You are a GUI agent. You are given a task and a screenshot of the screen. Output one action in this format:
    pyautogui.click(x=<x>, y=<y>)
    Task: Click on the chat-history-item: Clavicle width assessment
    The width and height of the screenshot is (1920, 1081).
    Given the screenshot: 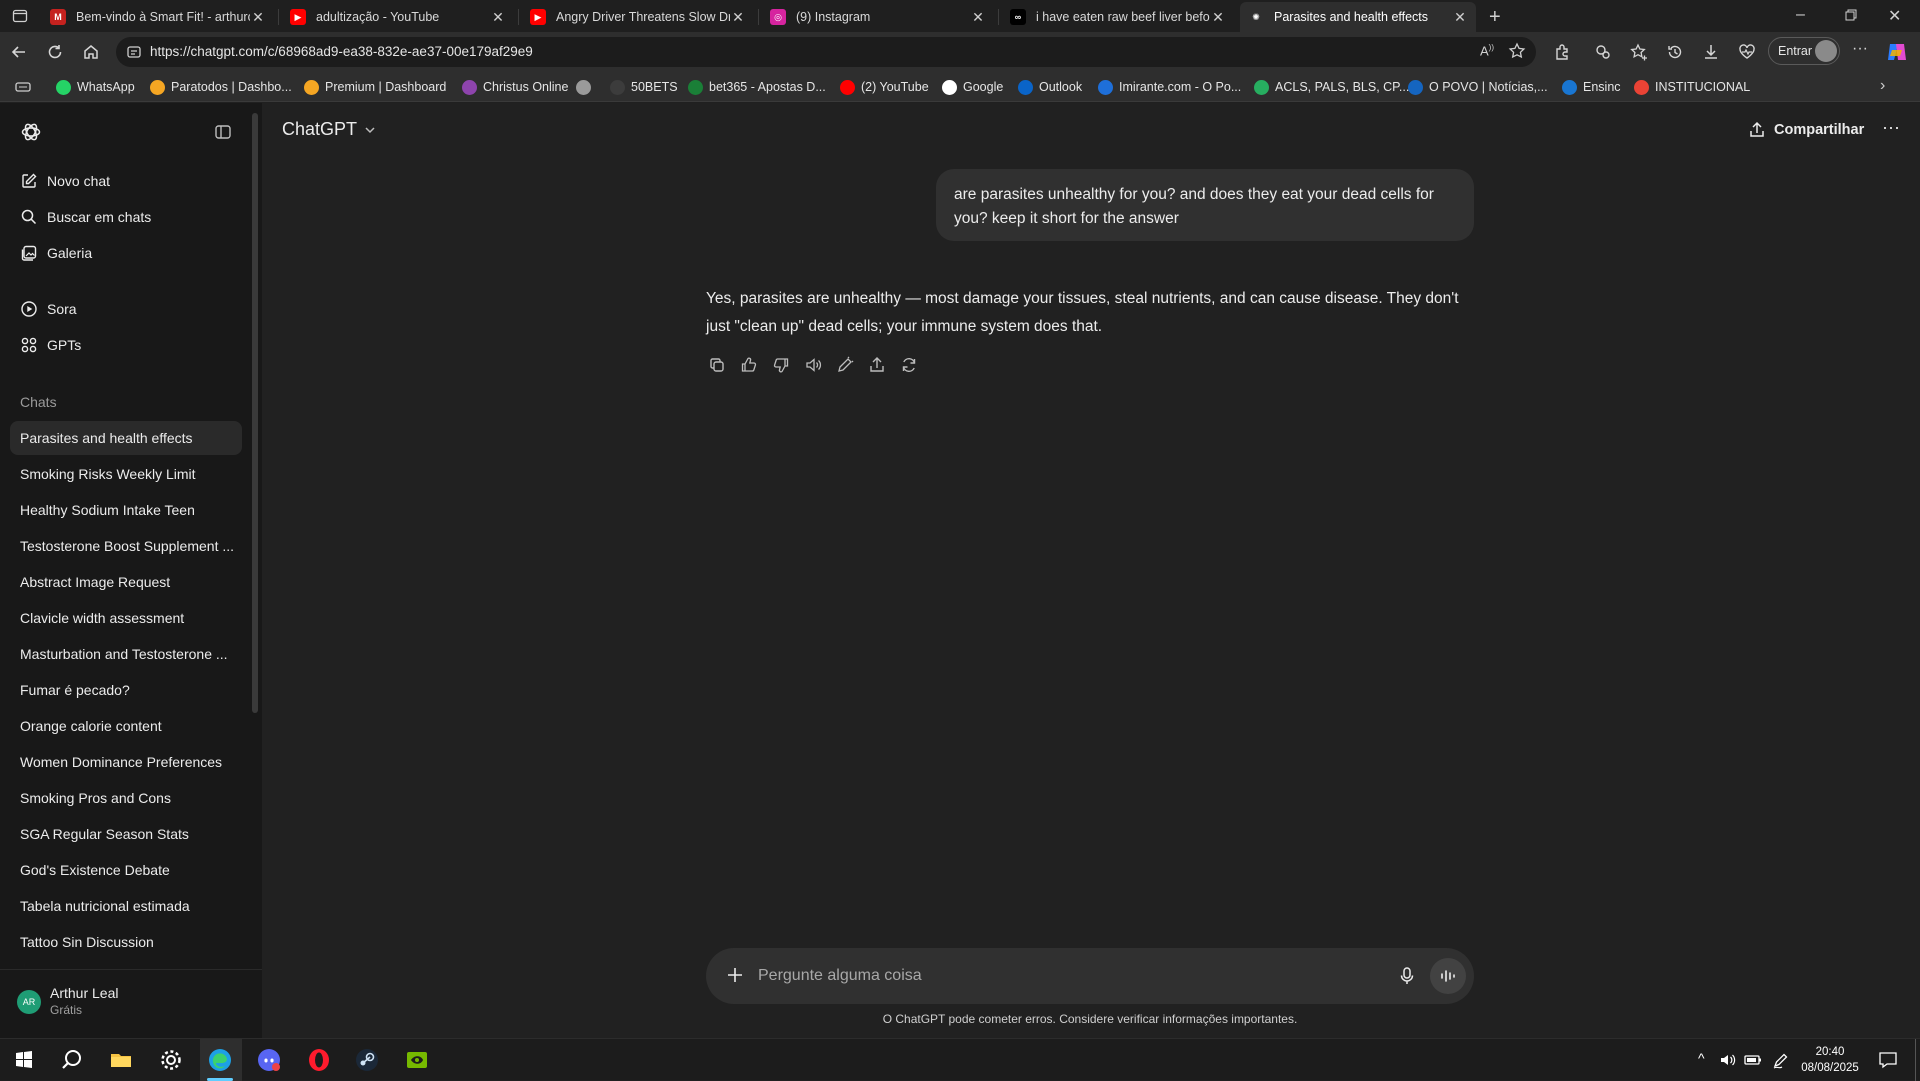 What is the action you would take?
    pyautogui.click(x=126, y=618)
    